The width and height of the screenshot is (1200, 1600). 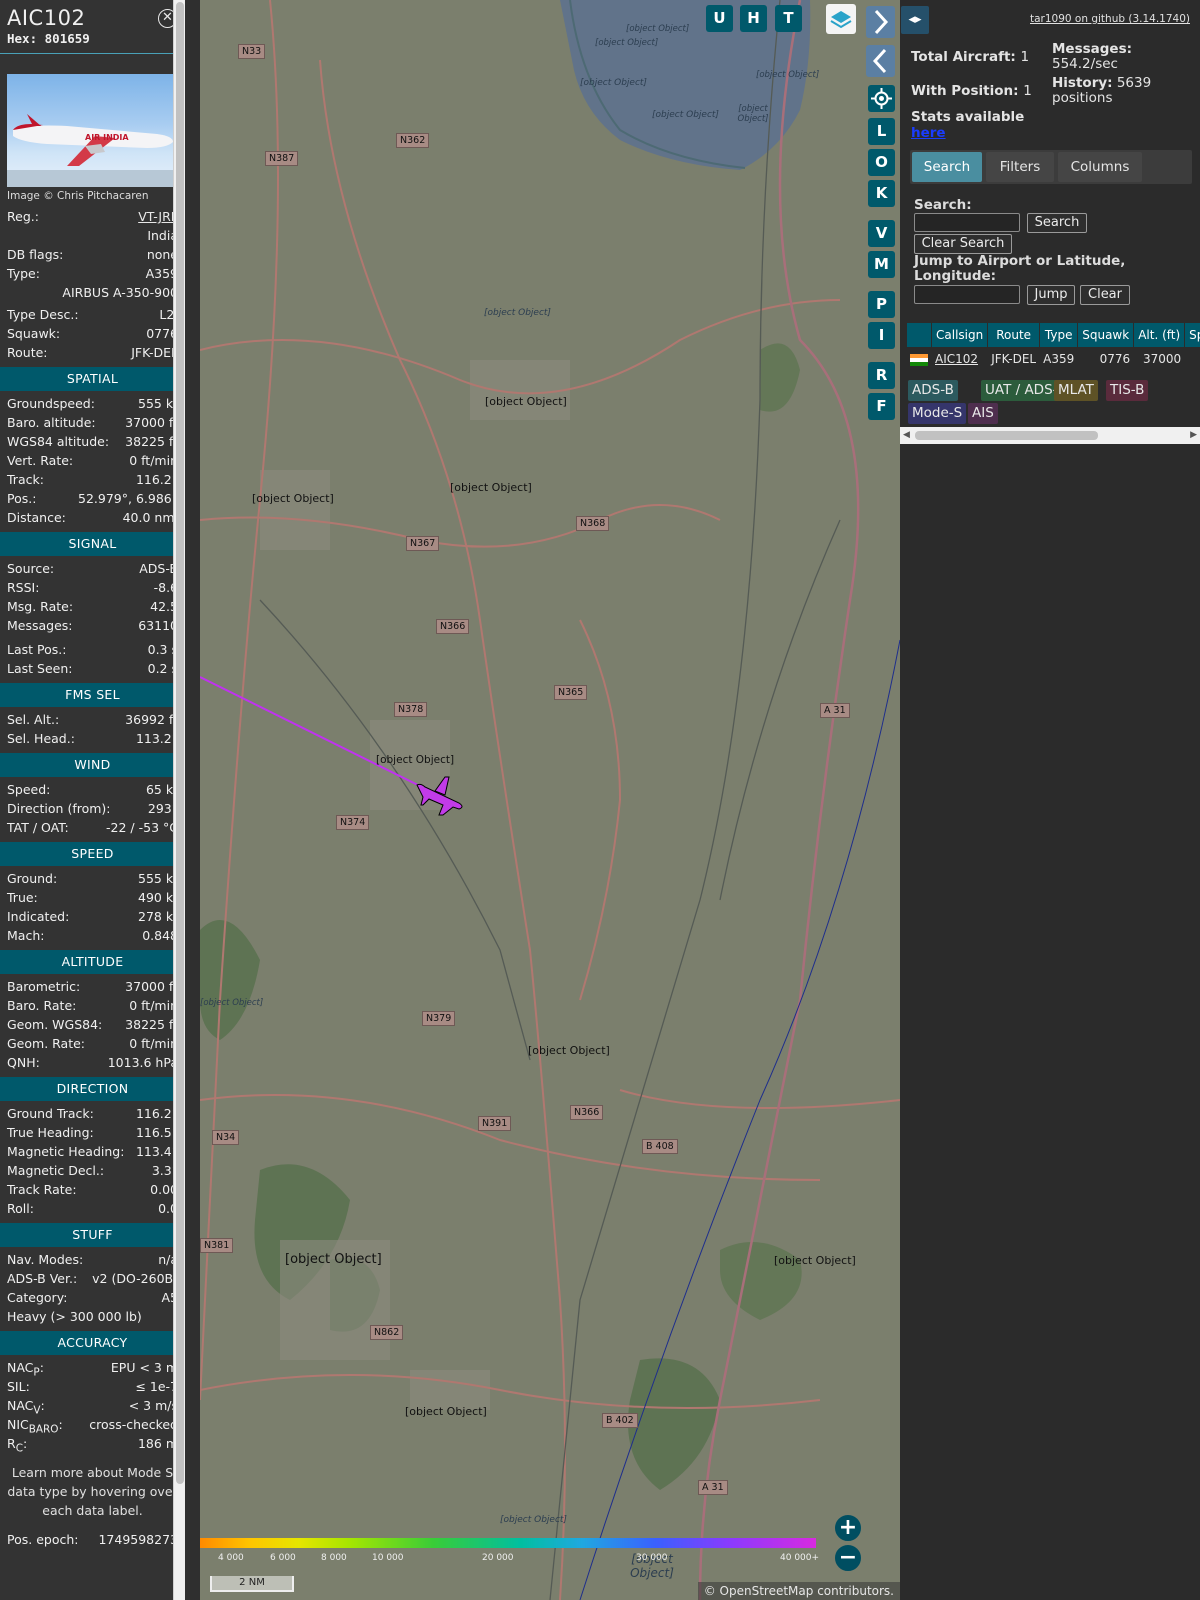 I want to click on jump-input, so click(x=967, y=294).